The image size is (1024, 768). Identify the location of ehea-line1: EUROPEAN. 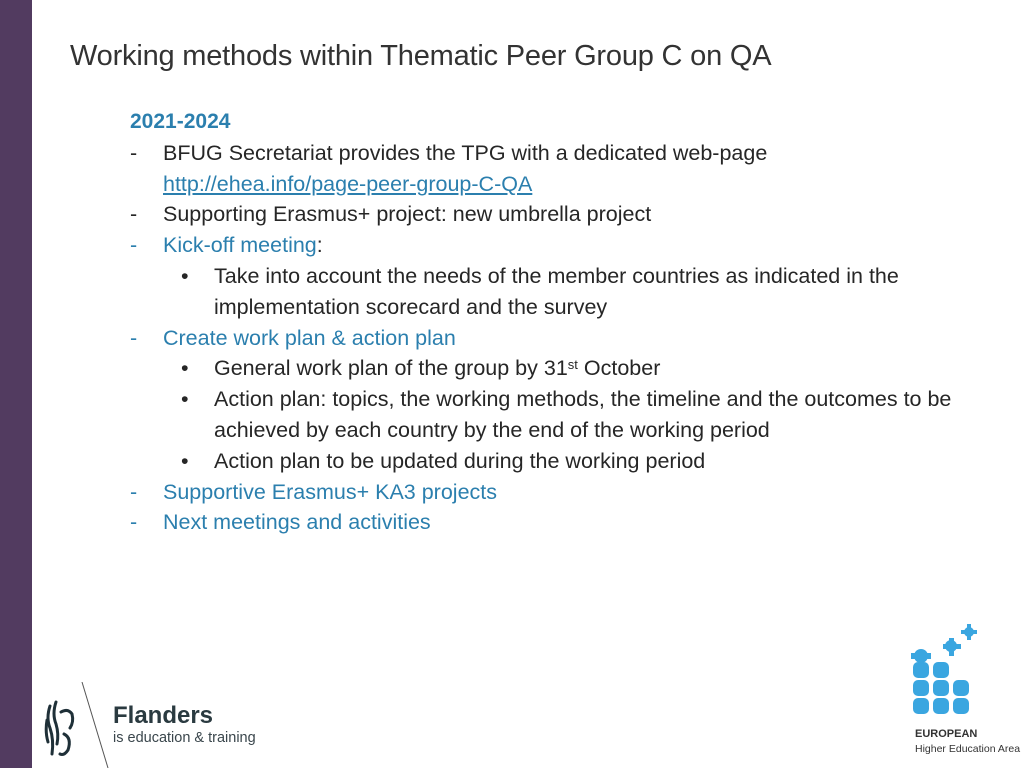
(946, 734).